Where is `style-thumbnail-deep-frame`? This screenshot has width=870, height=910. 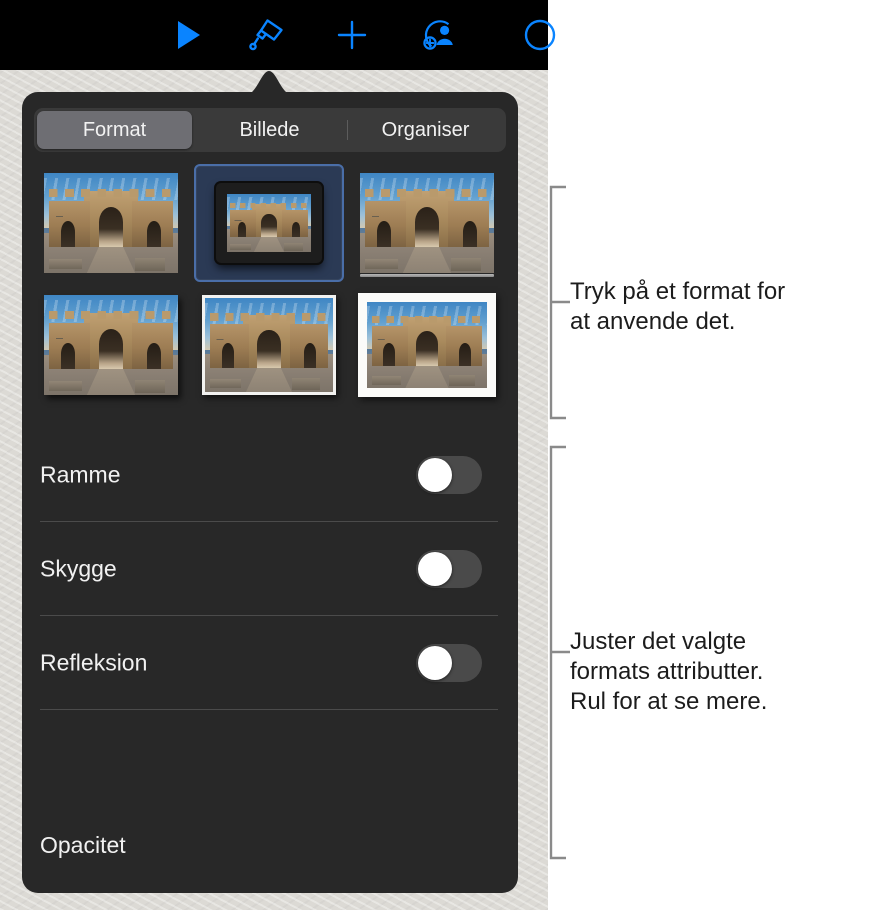 style-thumbnail-deep-frame is located at coordinates (269, 223).